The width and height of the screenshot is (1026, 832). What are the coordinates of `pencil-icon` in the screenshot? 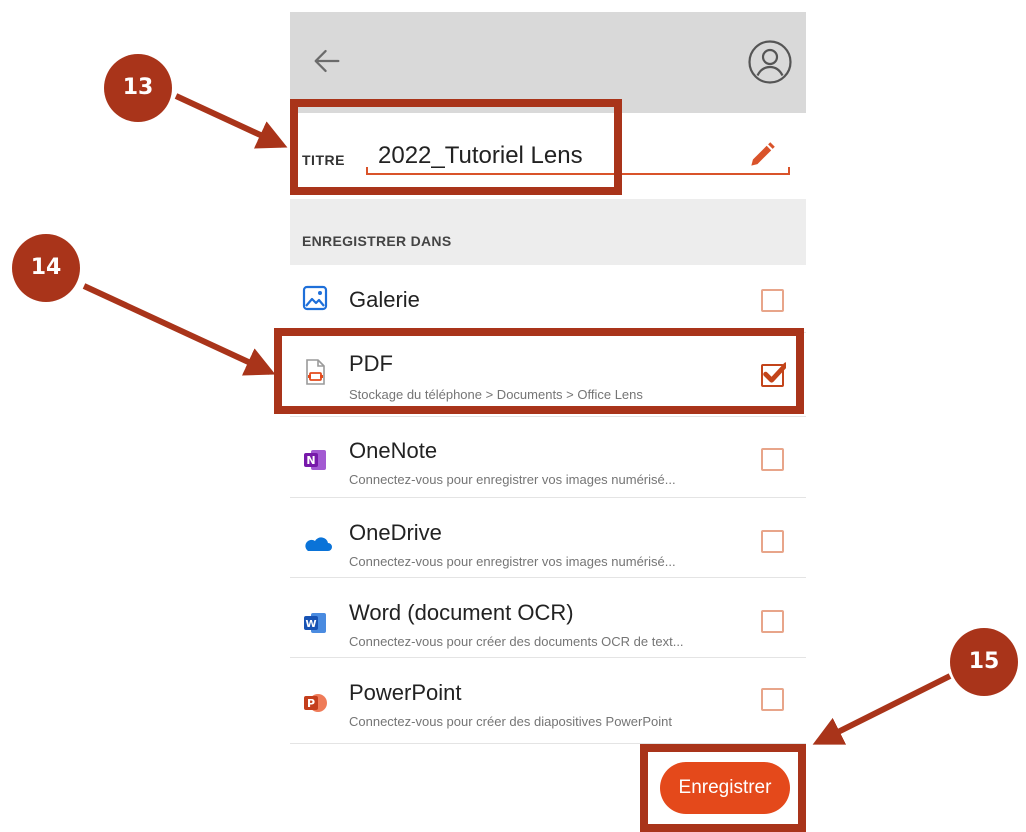 It's located at (762, 155).